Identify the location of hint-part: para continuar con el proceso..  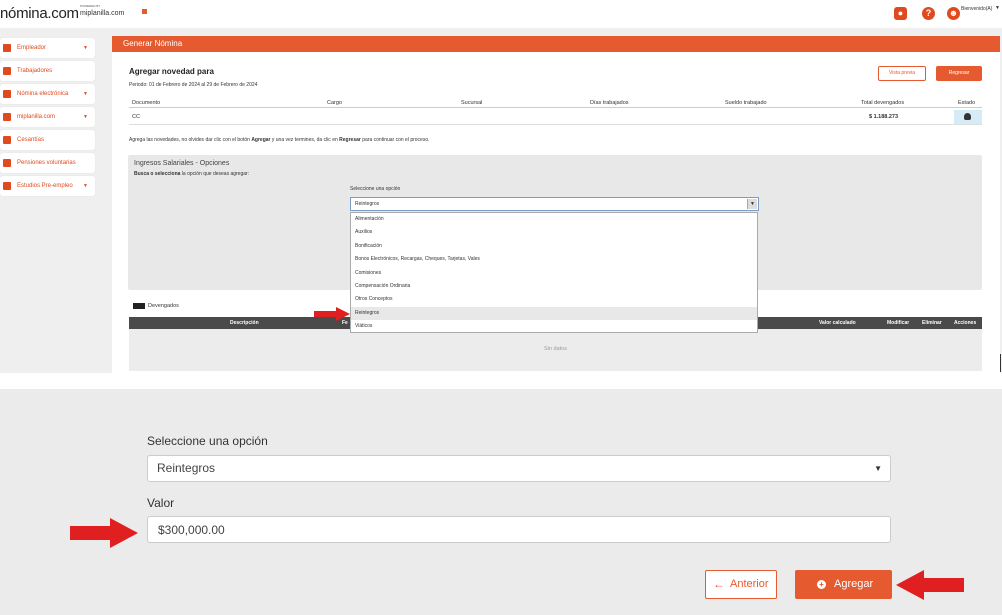
(395, 140).